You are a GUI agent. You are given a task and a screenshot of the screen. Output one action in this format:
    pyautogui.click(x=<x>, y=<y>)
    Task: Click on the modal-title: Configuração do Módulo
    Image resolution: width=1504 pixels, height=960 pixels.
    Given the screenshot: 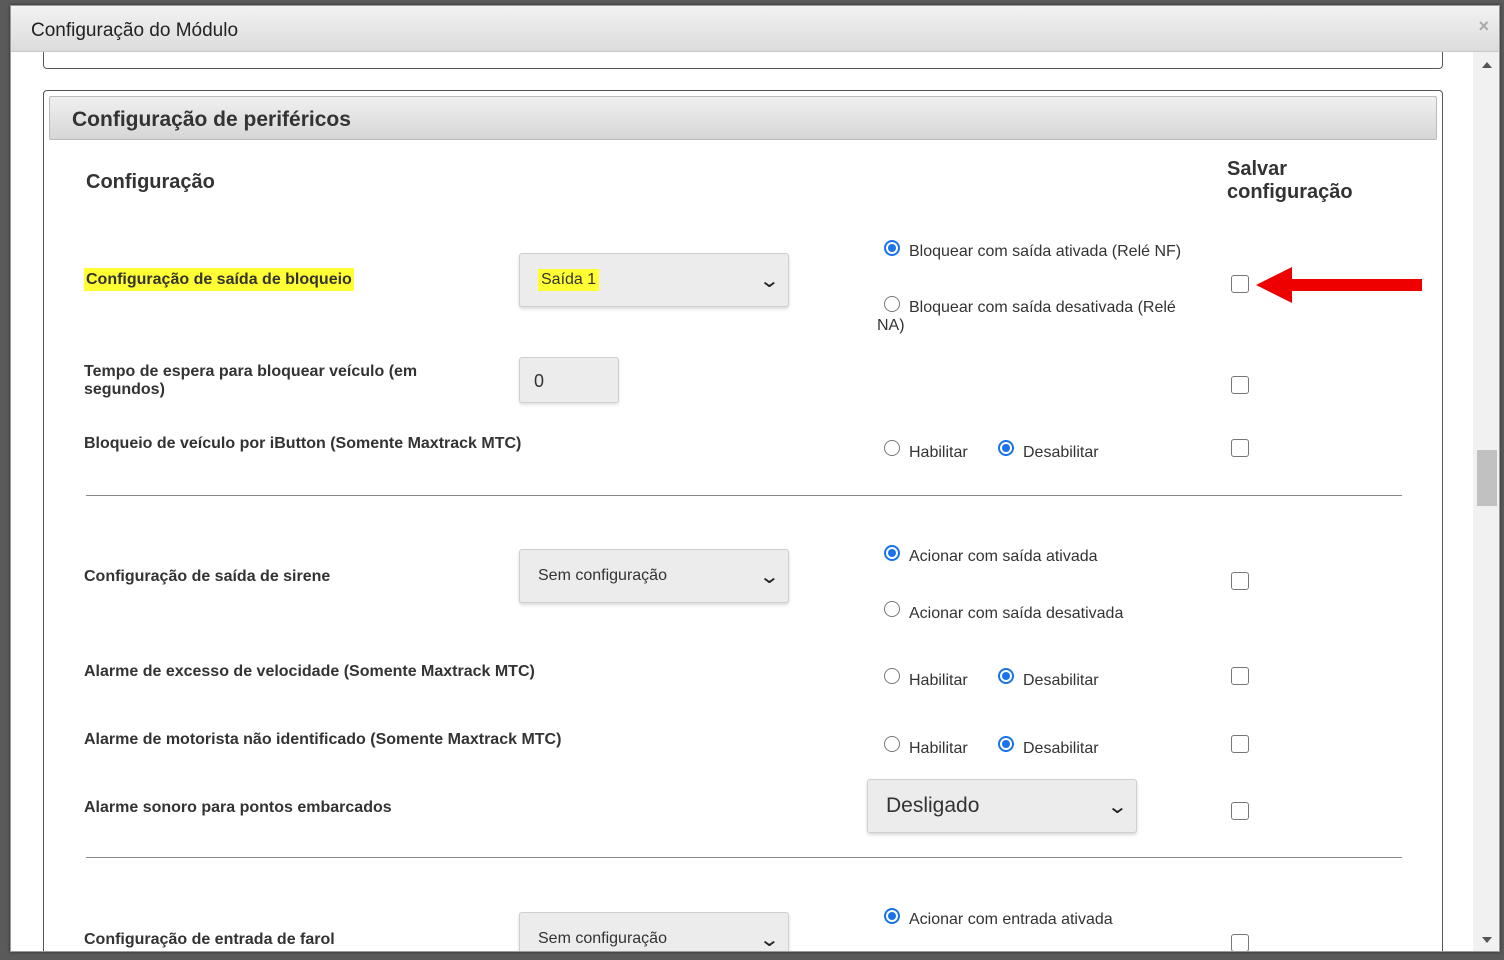 What is the action you would take?
    pyautogui.click(x=135, y=30)
    